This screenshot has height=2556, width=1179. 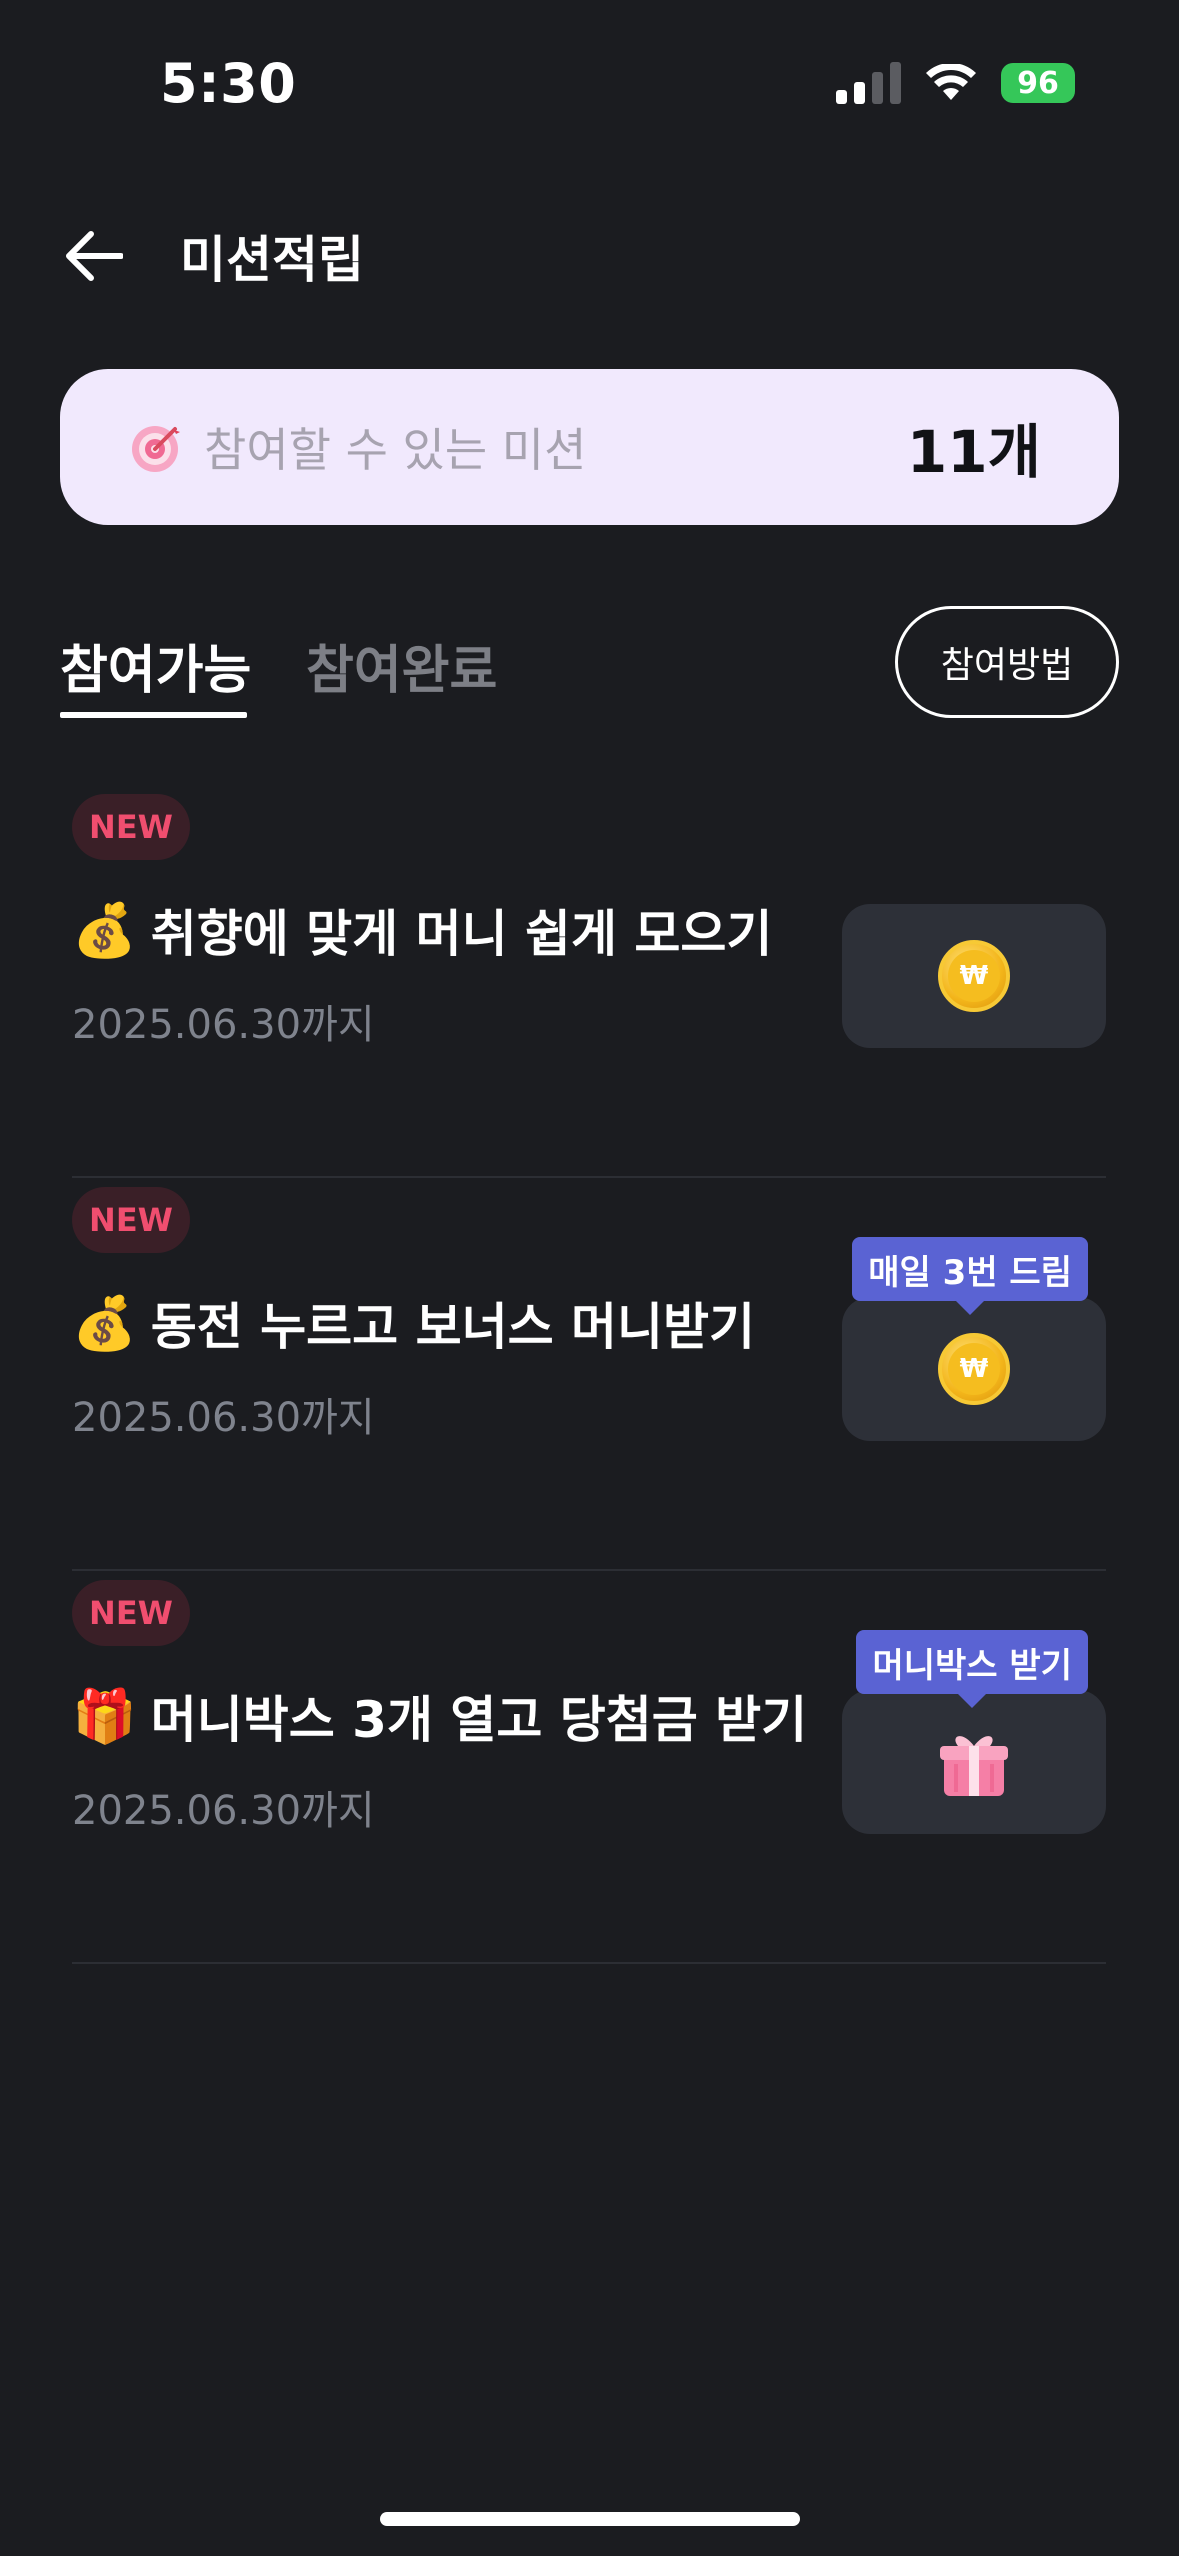 What do you see at coordinates (272, 260) in the screenshot?
I see `page-title: 미션적립` at bounding box center [272, 260].